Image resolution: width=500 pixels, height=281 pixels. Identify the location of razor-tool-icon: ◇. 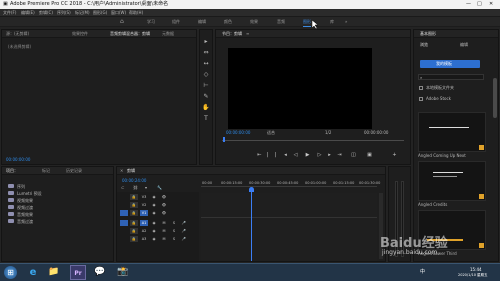
(206, 74).